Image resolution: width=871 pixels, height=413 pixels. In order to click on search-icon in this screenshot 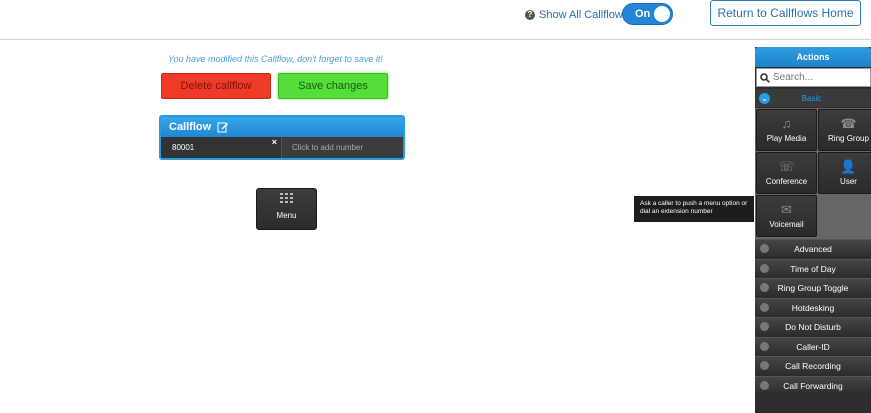, I will do `click(765, 77)`.